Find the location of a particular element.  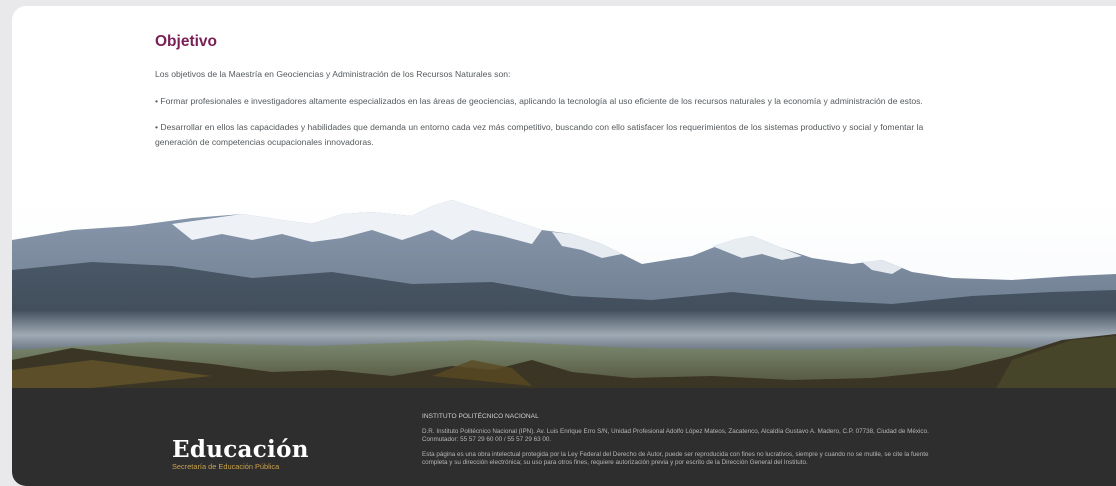

logo-subtitle: Secretaría de Educación Pública is located at coordinates (226, 466).